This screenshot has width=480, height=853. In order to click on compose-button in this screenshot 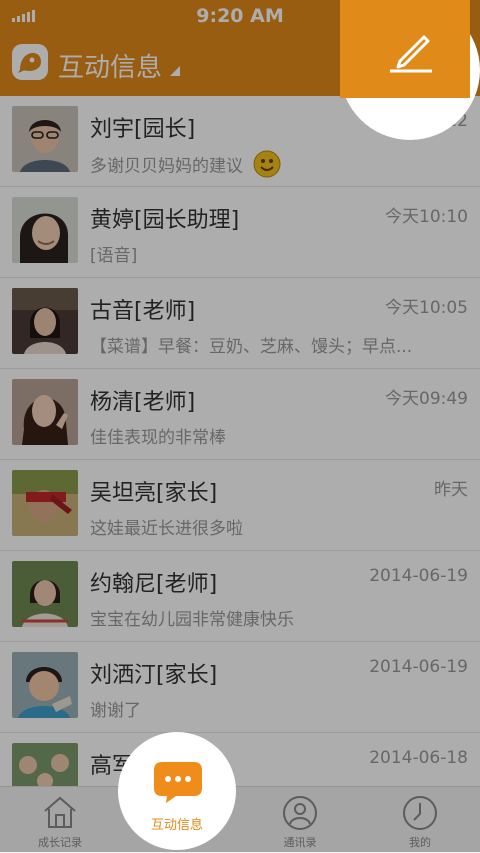, I will do `click(405, 49)`.